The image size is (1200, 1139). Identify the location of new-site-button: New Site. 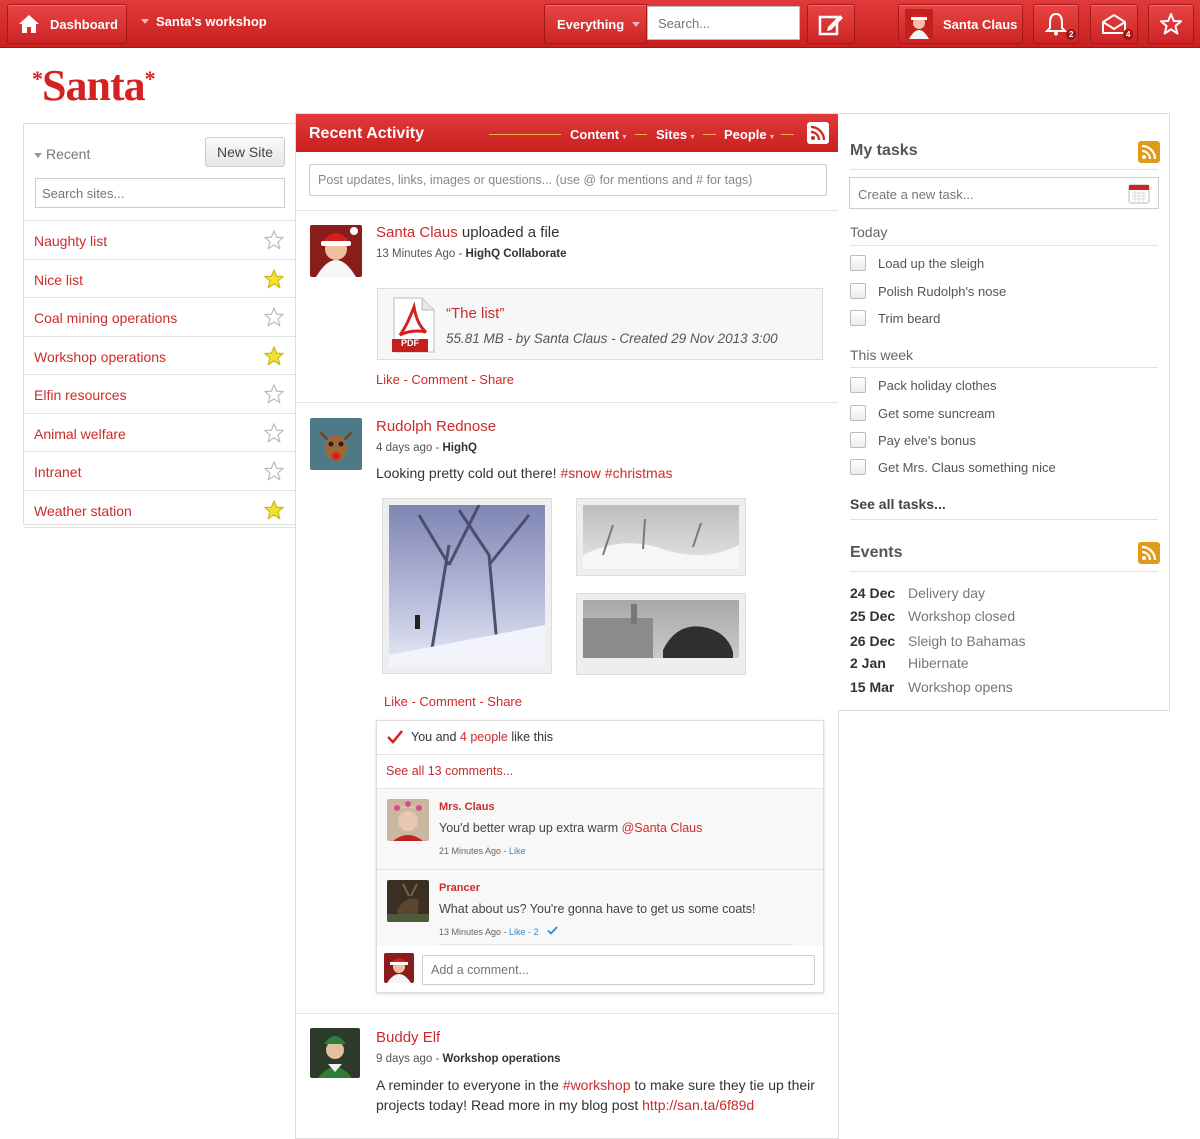
(245, 152).